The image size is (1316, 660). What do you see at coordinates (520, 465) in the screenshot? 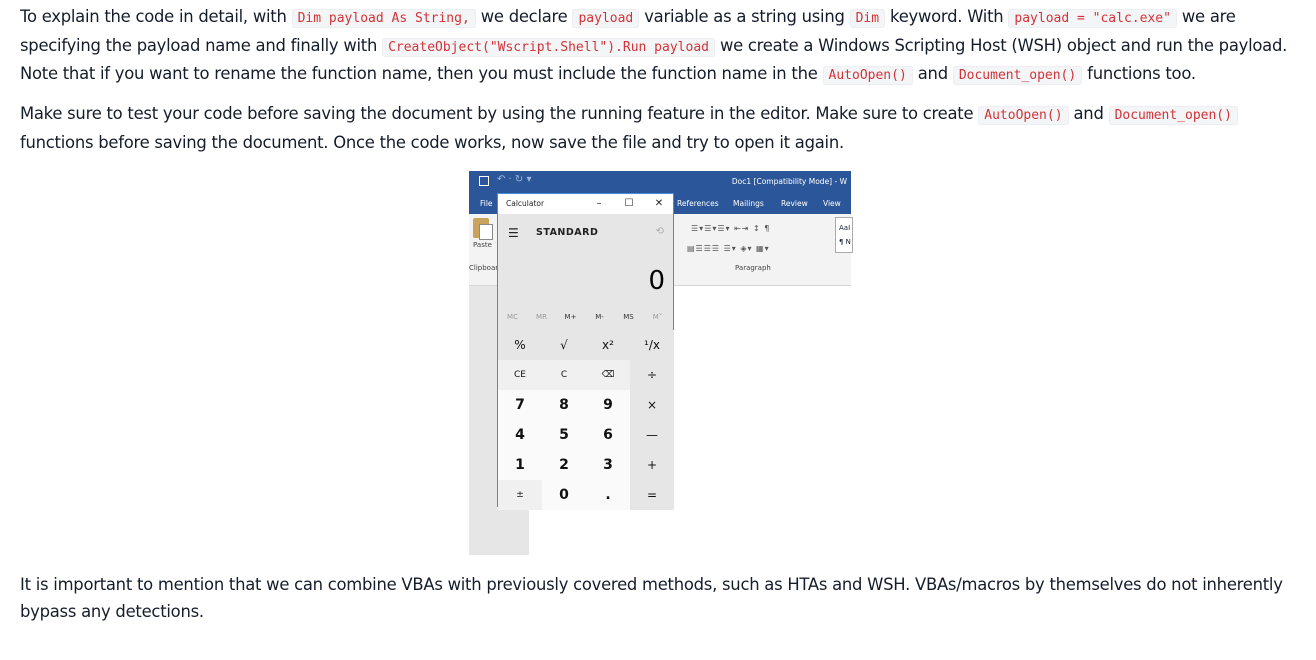
I see `key-one: 1` at bounding box center [520, 465].